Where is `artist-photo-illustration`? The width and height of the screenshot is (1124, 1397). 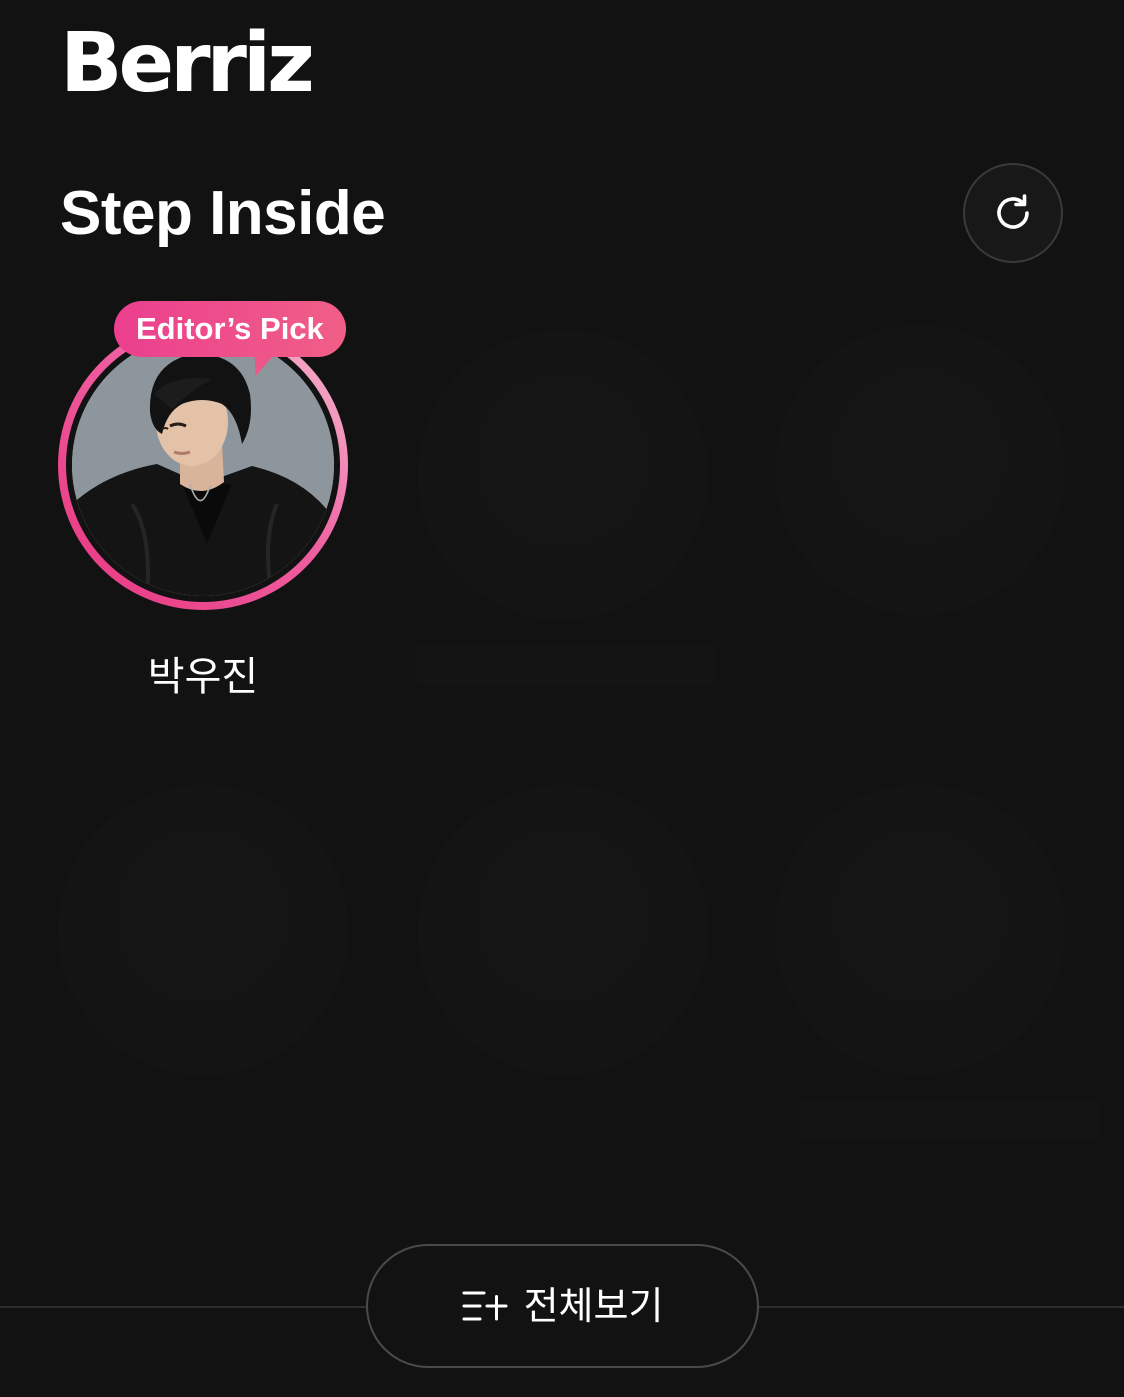 artist-photo-illustration is located at coordinates (203, 465).